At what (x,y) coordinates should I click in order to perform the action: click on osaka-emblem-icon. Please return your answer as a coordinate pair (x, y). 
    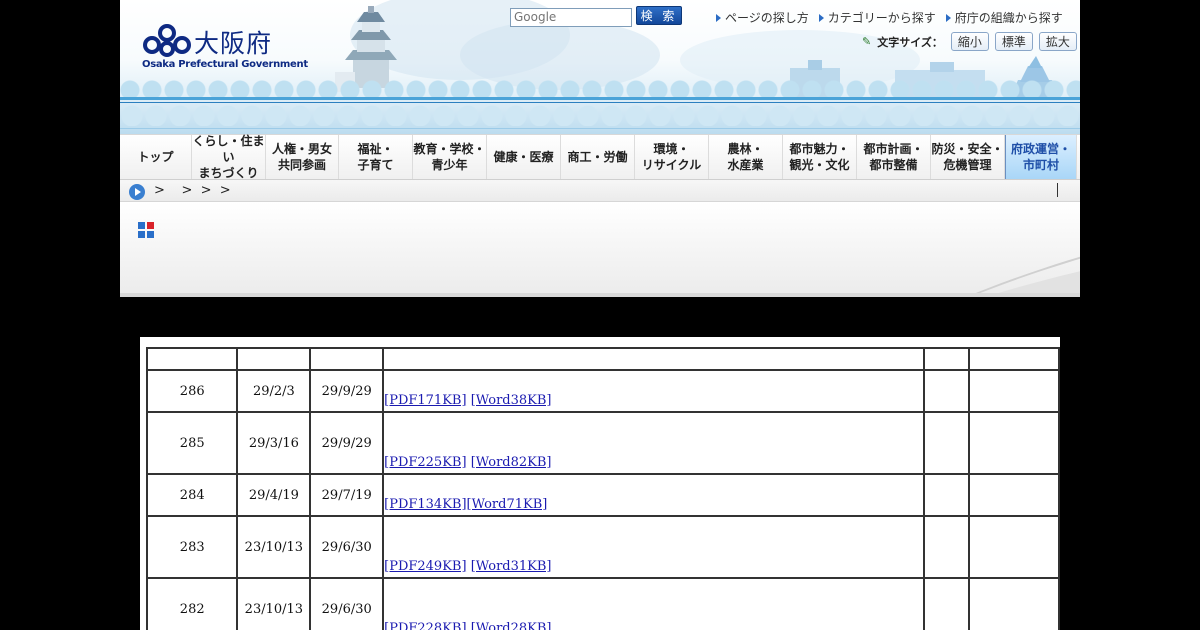
    Looking at the image, I should click on (167, 40).